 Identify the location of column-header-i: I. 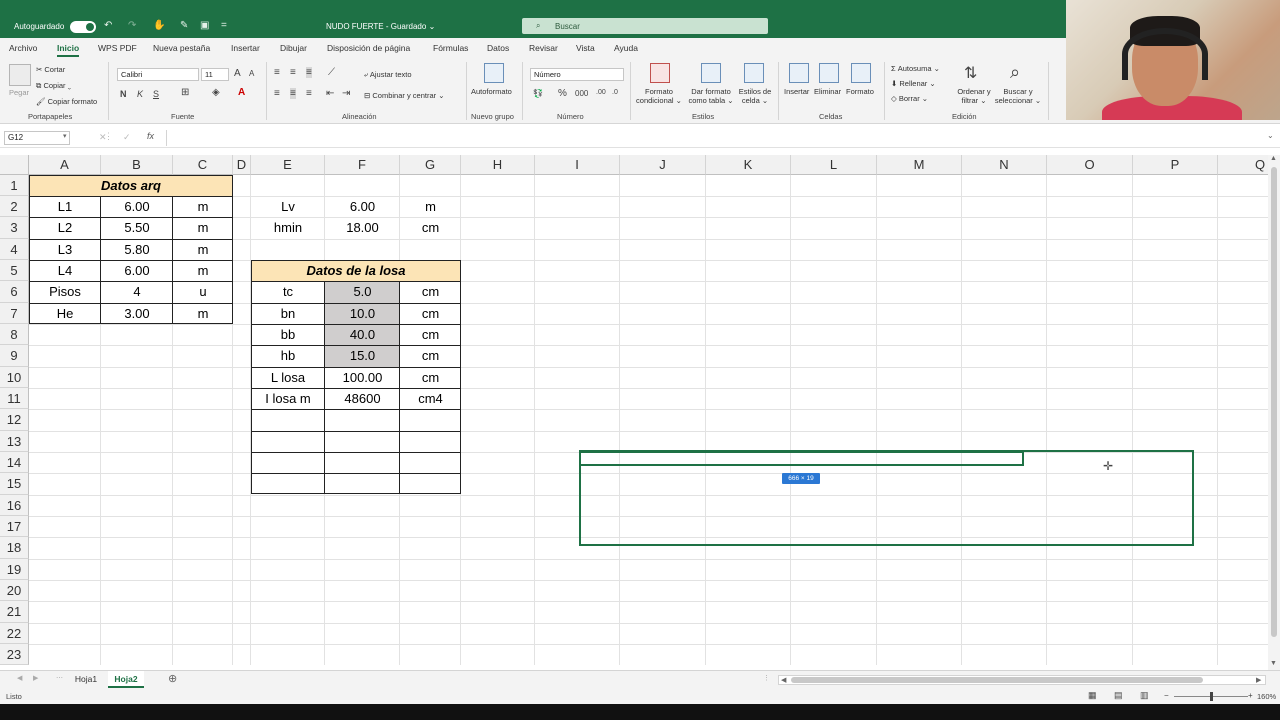
(577, 165).